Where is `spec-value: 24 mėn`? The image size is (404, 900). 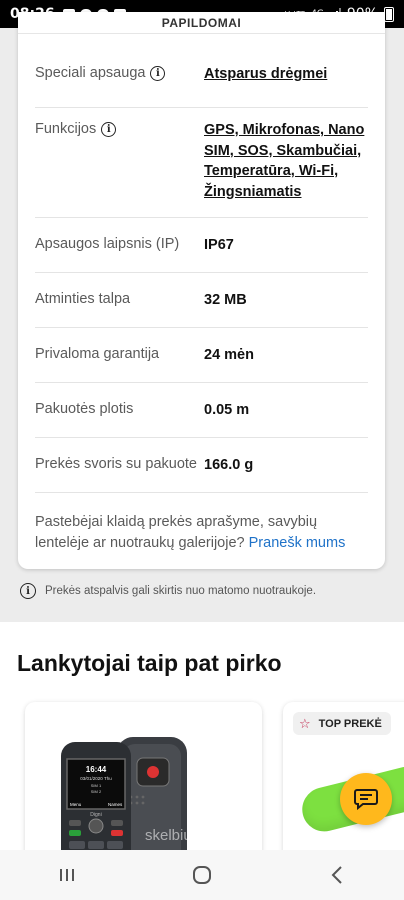
spec-value: 24 mėn is located at coordinates (229, 355).